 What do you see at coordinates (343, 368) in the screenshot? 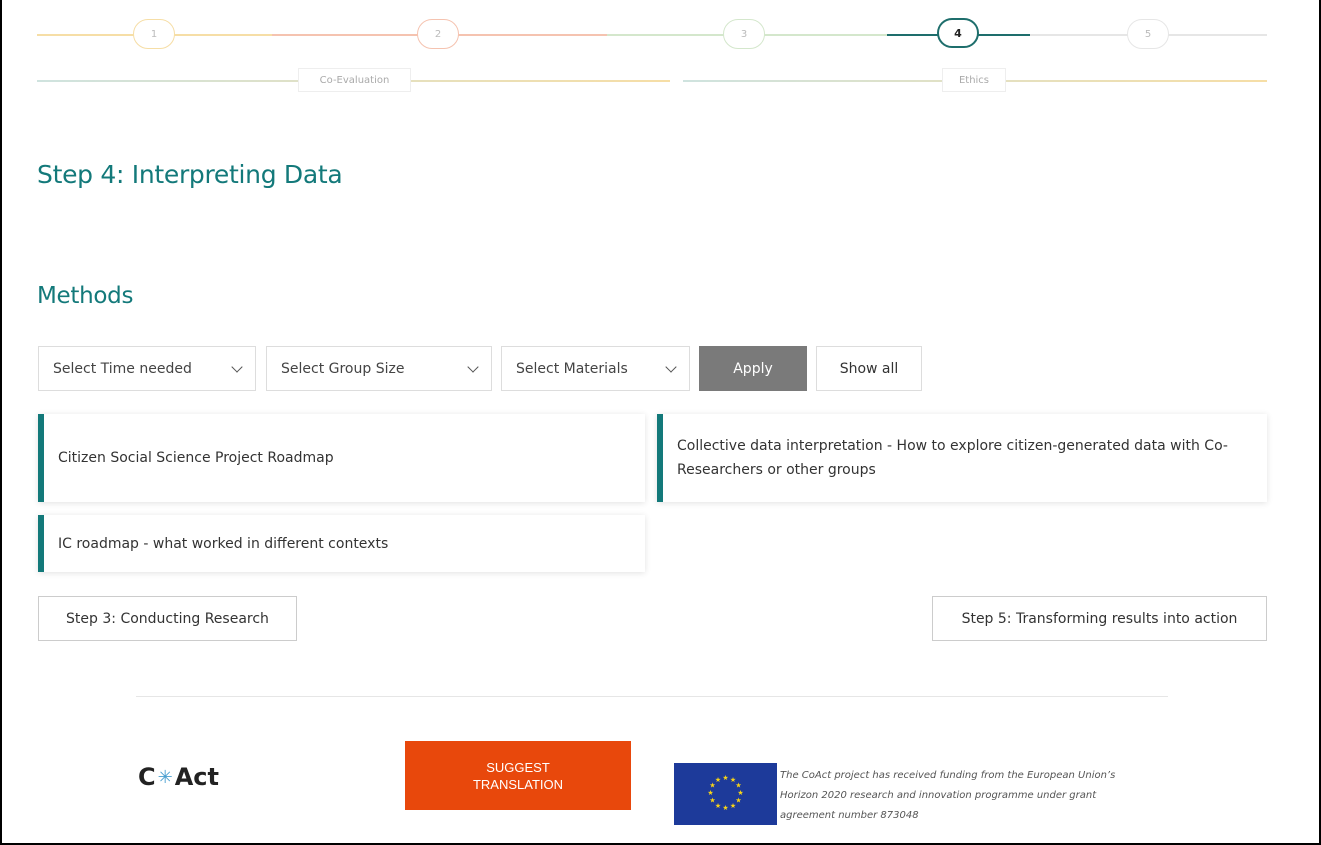
I see `group-size-label: Select Group Size` at bounding box center [343, 368].